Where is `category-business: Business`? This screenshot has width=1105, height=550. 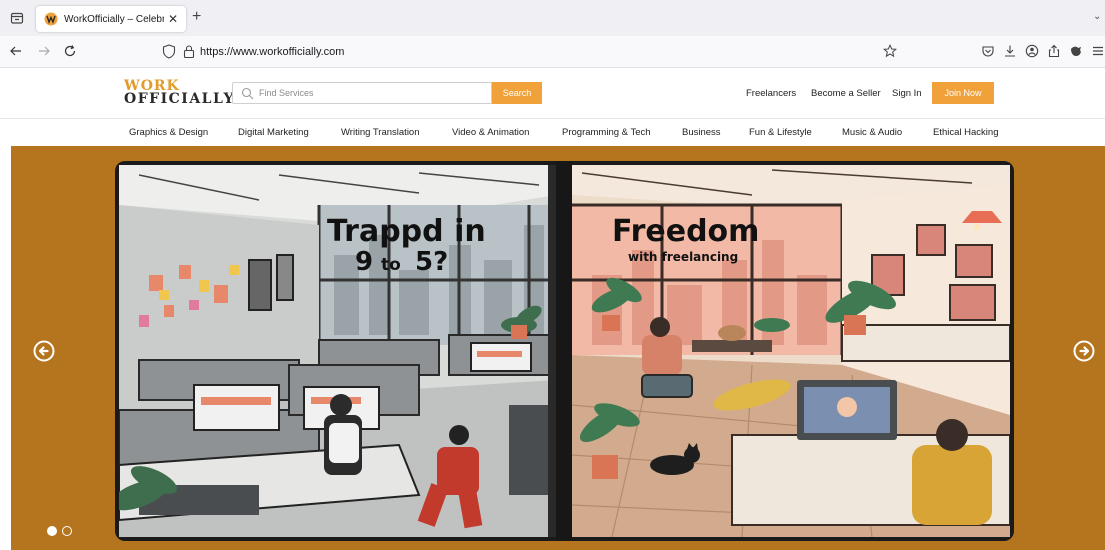 category-business: Business is located at coordinates (701, 132).